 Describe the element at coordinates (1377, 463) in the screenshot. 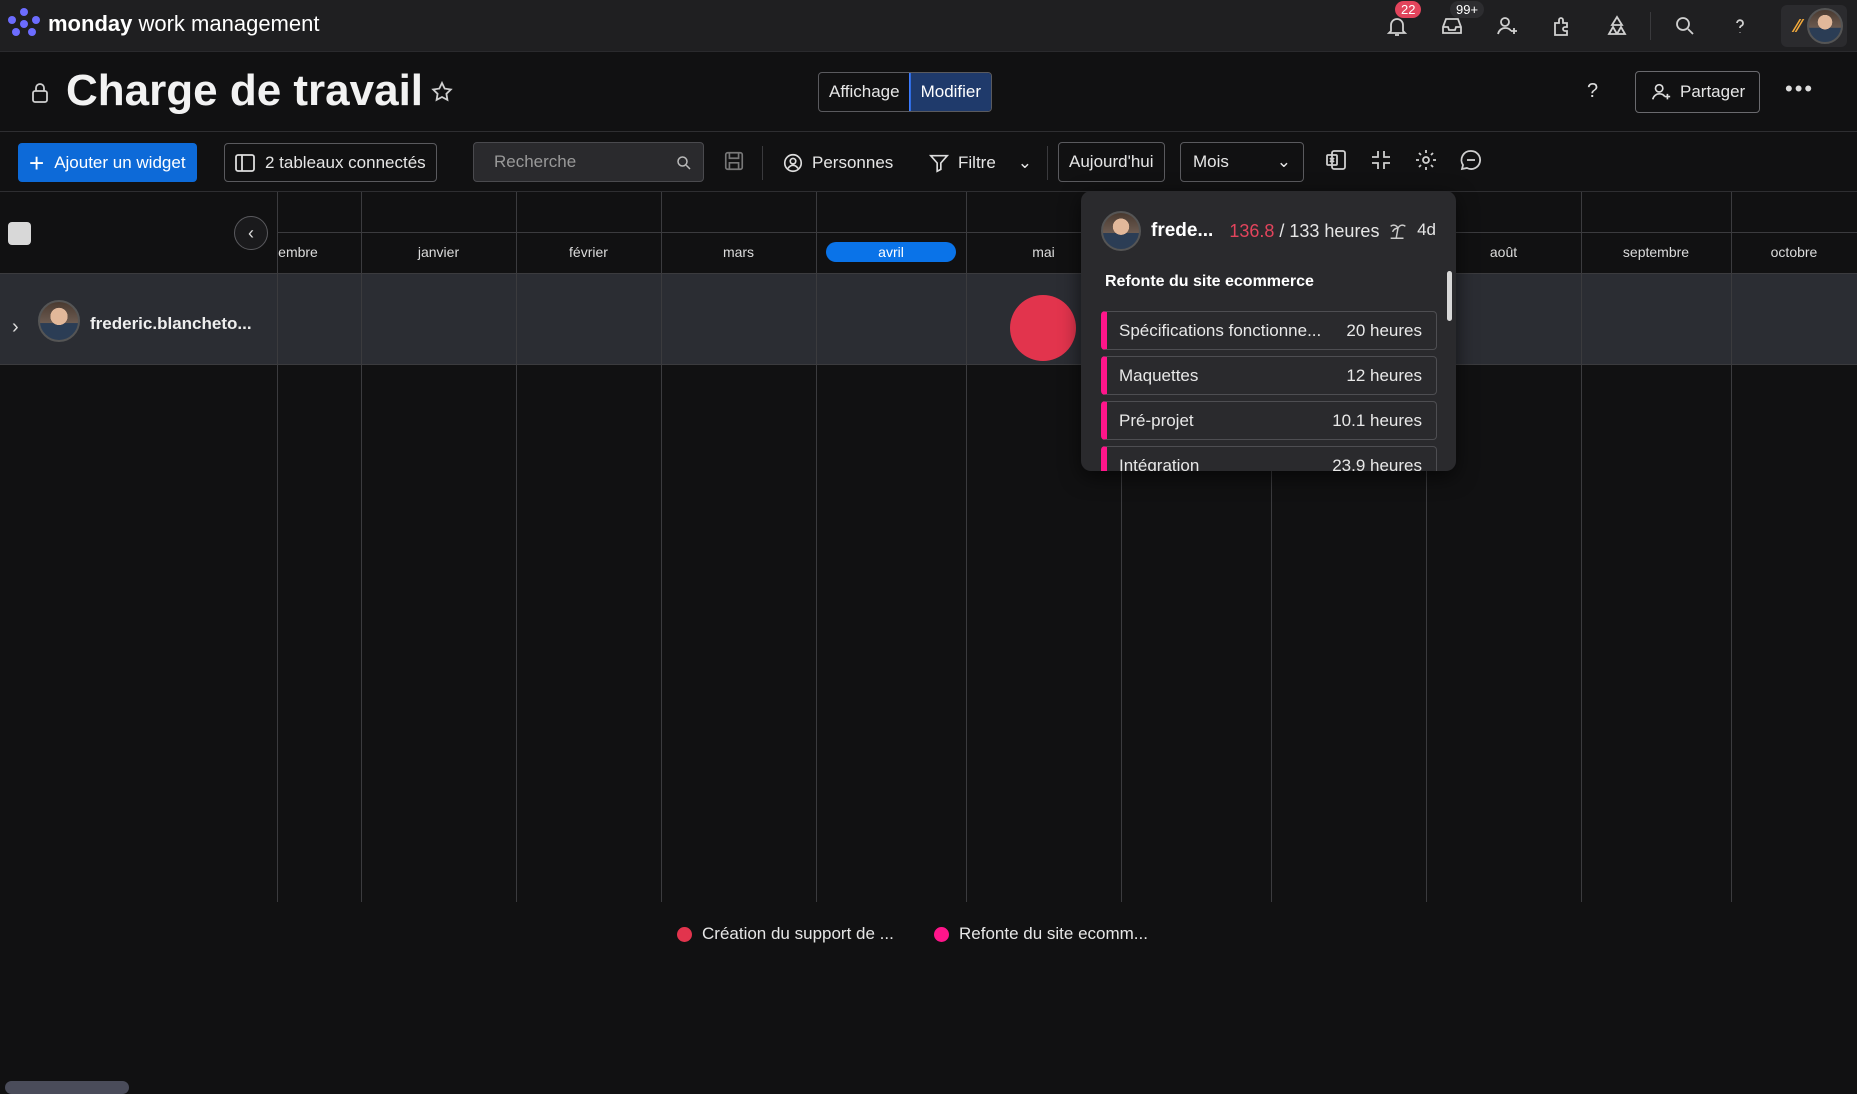

I see `task-hours: 23.9 heures` at that location.